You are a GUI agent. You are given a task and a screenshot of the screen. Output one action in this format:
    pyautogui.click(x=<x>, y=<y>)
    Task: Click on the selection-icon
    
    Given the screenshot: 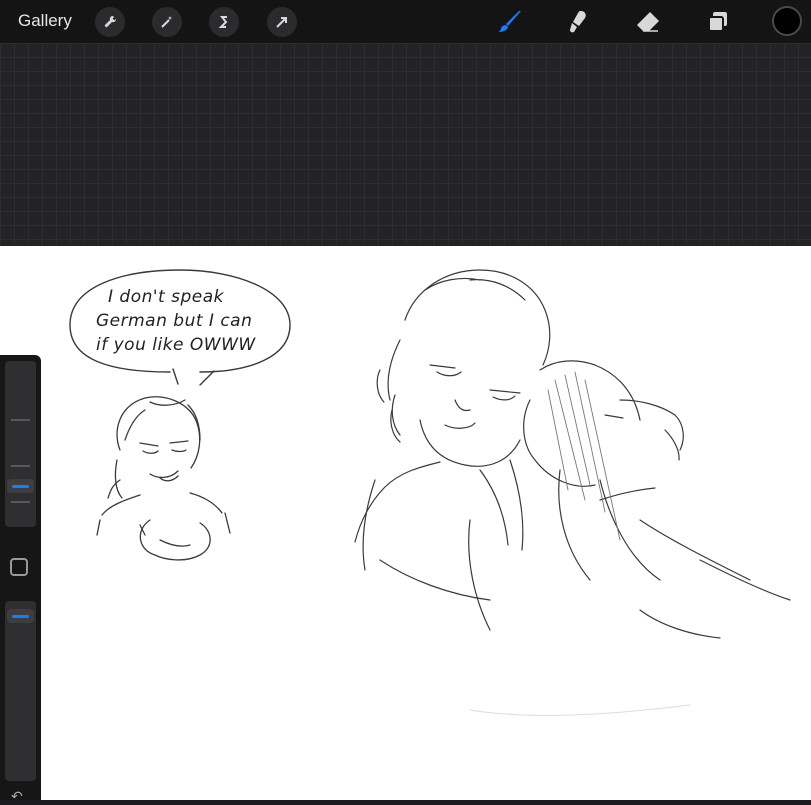 What is the action you would take?
    pyautogui.click(x=224, y=22)
    